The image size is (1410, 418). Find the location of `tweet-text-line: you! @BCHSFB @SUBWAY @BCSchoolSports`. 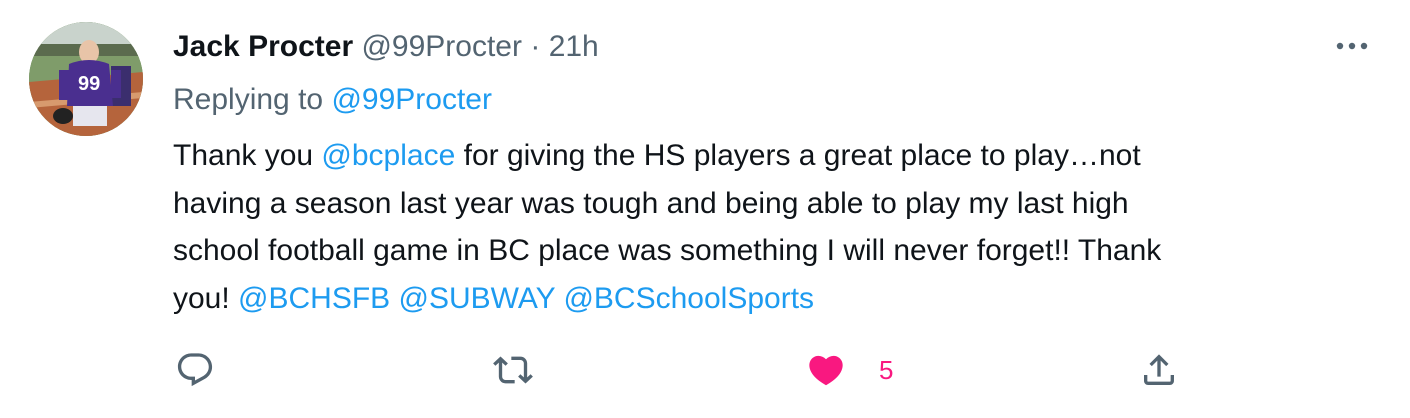

tweet-text-line: you! @BCHSFB @SUBWAY @BCSchoolSports is located at coordinates (773, 299).